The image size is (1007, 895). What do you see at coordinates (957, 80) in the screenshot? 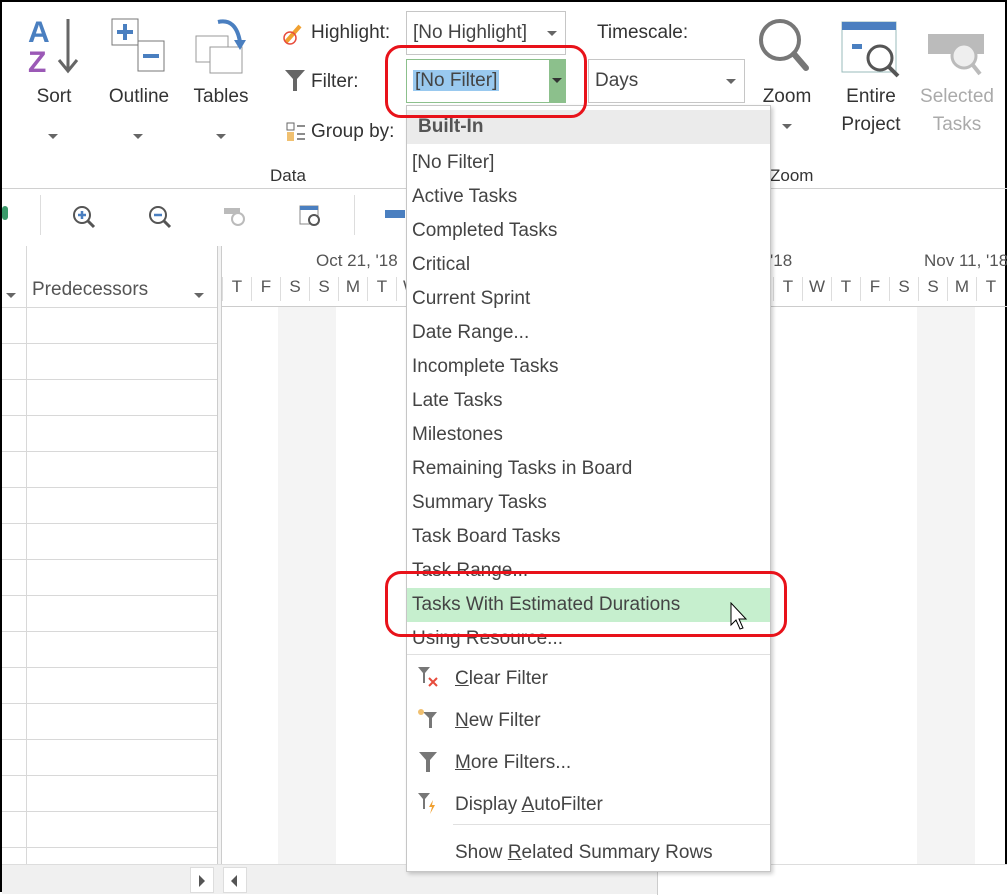
I see `selected-tasks-button: Selected Tasks` at bounding box center [957, 80].